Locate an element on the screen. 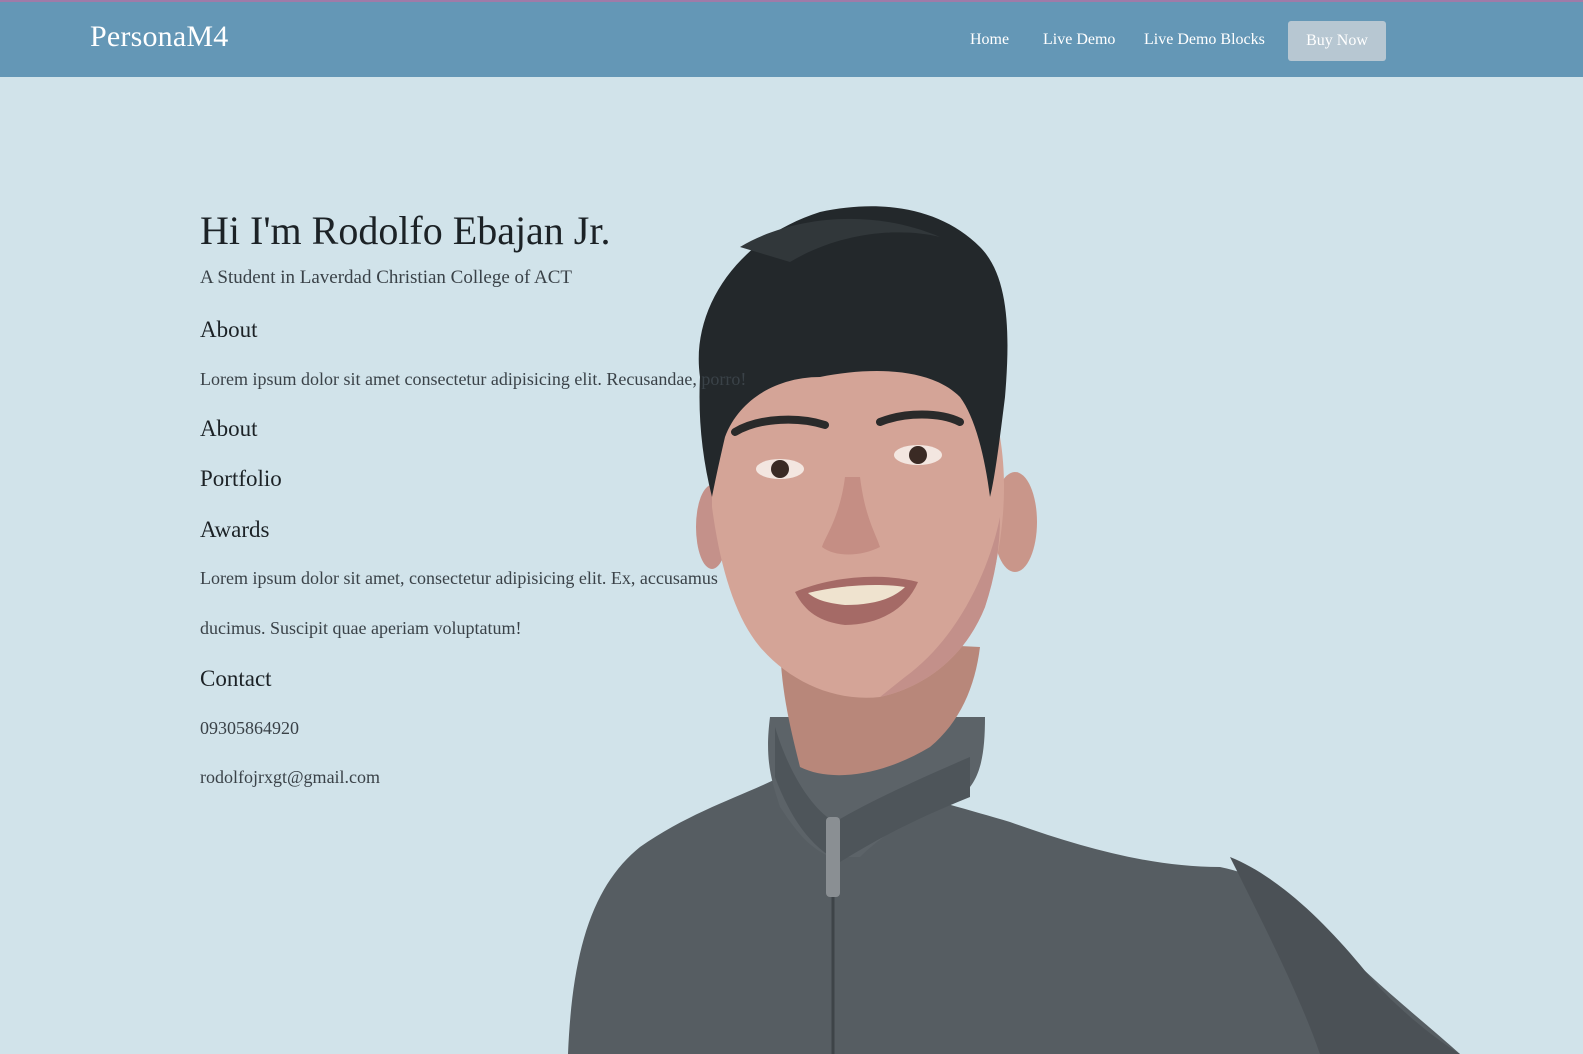 The image size is (1583, 1054). contact-email: rodolfojrxgt@gmail.com is located at coordinates (290, 777).